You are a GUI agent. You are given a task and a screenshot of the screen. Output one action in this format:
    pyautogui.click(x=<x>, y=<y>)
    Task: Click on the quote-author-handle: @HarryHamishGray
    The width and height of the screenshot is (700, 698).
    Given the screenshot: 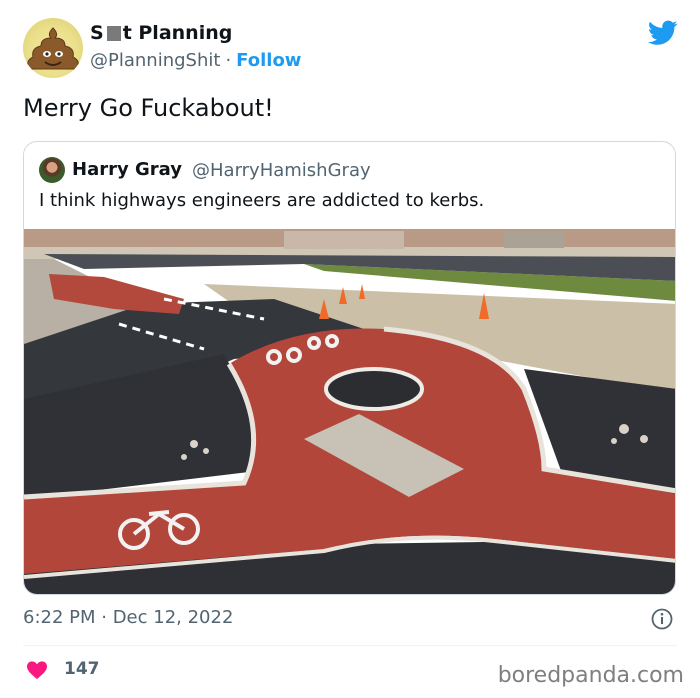 What is the action you would take?
    pyautogui.click(x=281, y=170)
    